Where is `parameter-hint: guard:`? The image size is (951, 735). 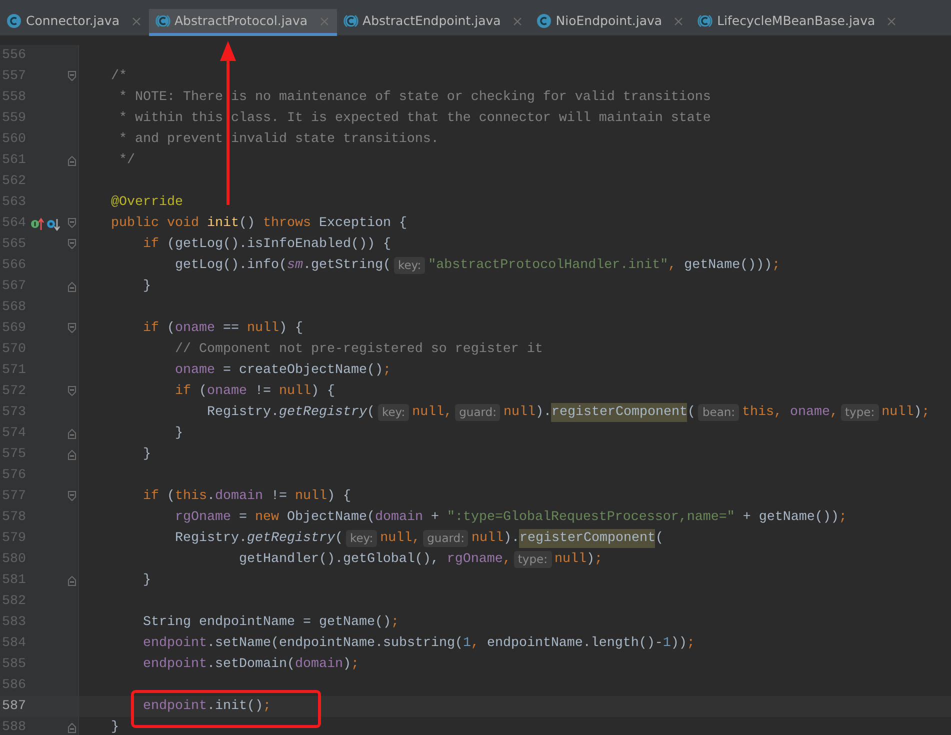 parameter-hint: guard: is located at coordinates (445, 538).